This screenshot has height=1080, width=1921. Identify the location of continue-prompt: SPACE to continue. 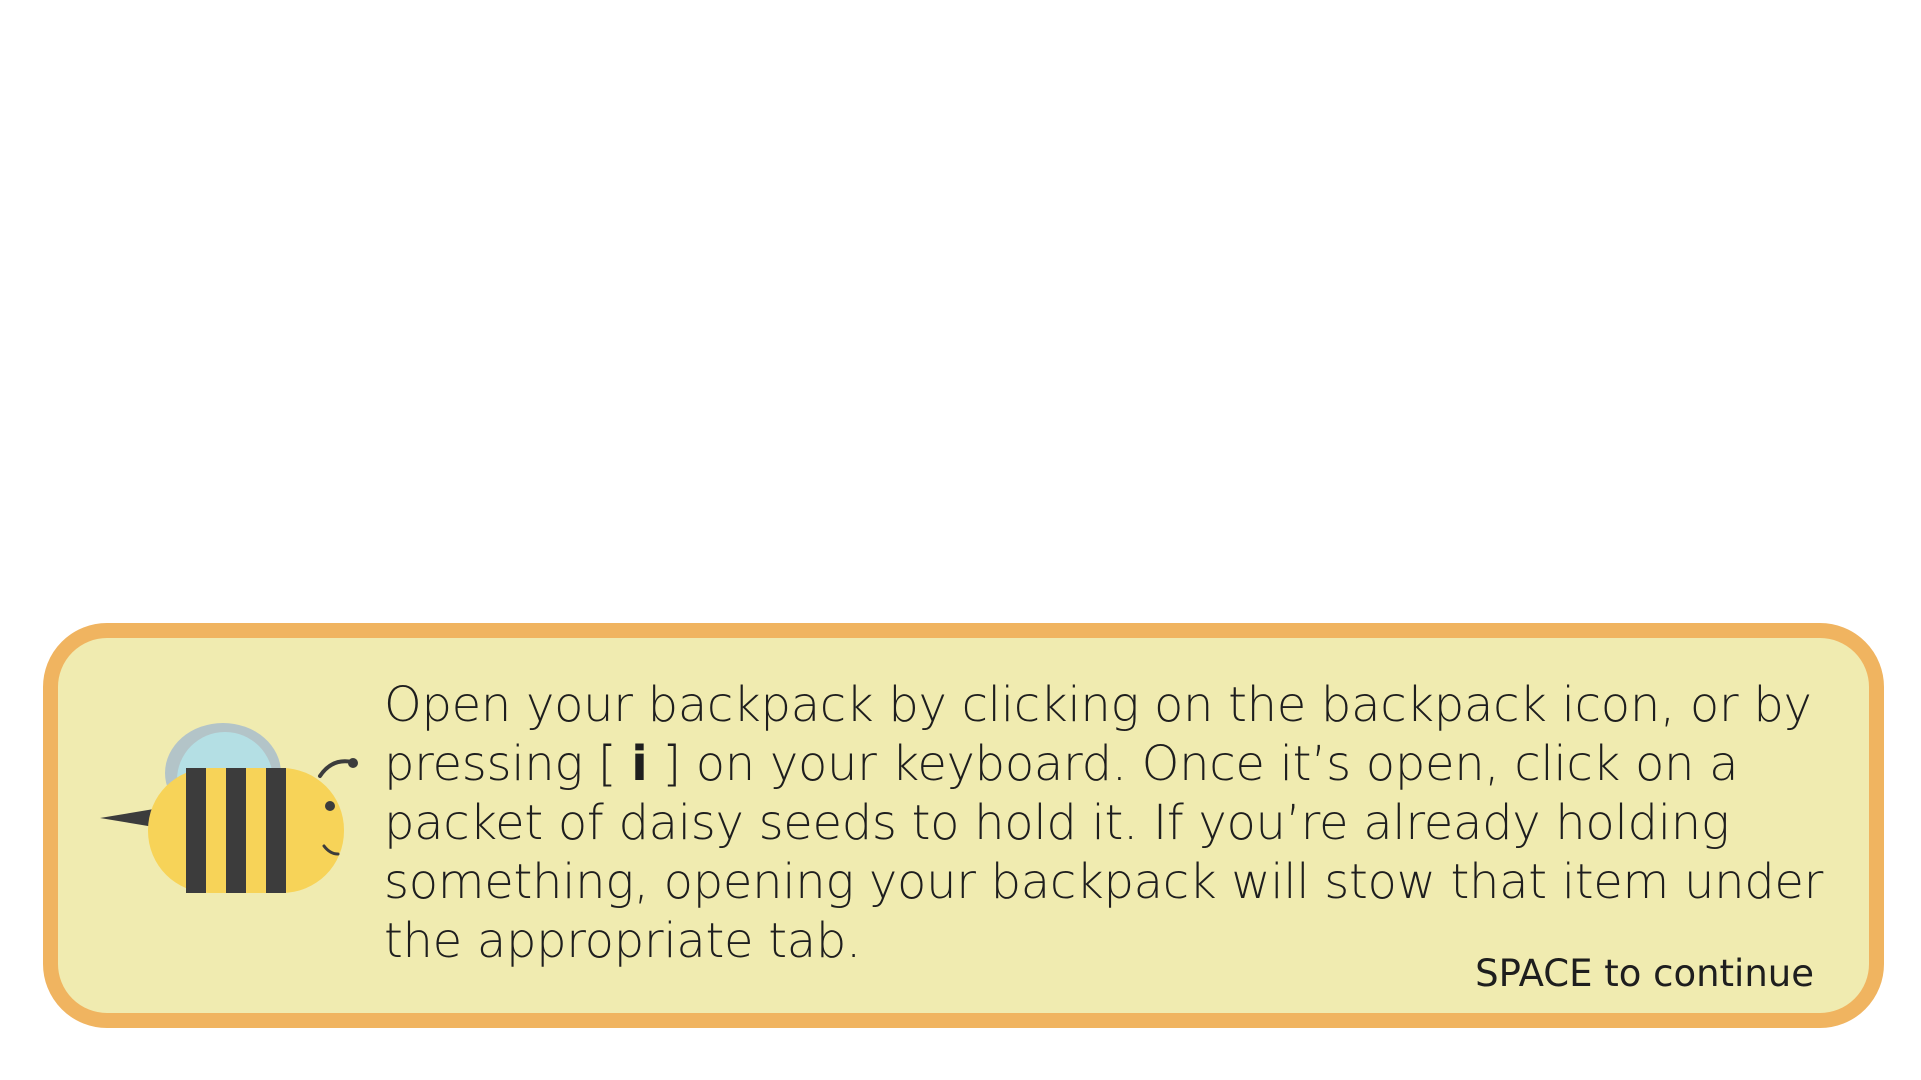
(1644, 973).